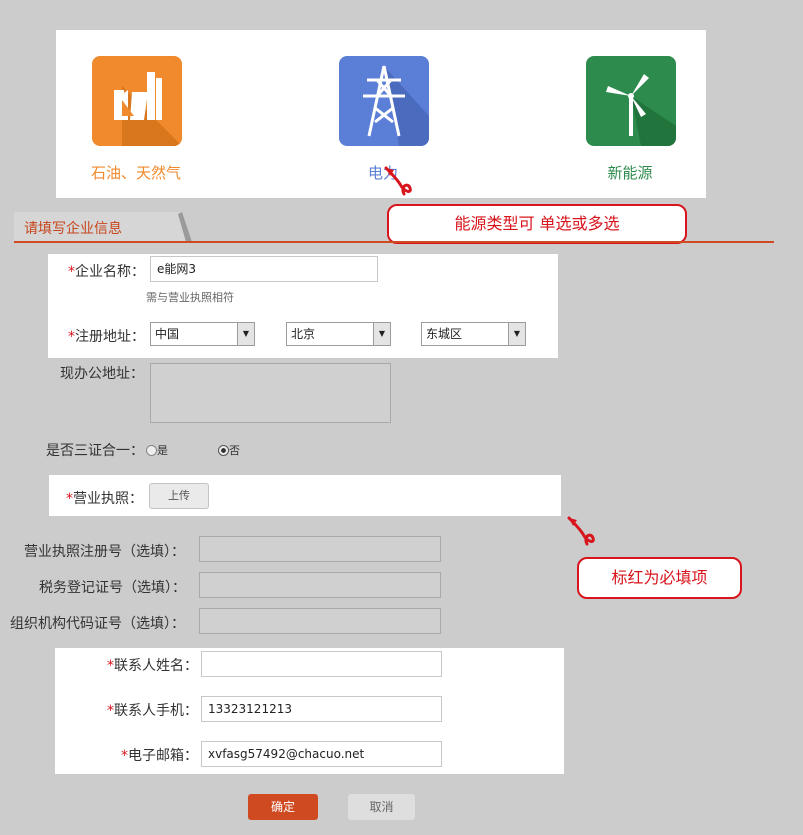 This screenshot has width=803, height=835. What do you see at coordinates (106, 272) in the screenshot?
I see `company-name-label: *企业名称：` at bounding box center [106, 272].